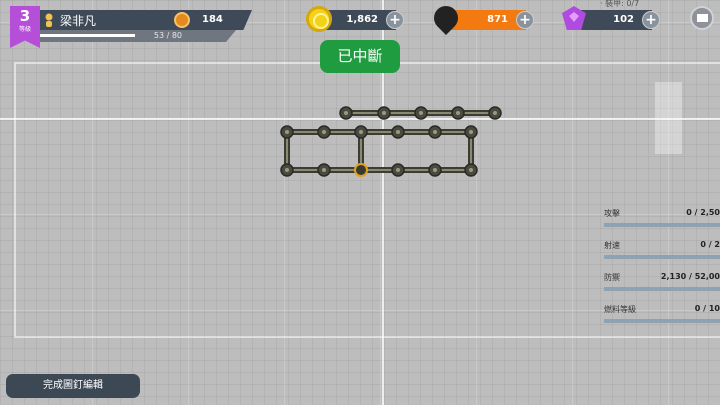 This screenshot has height=405, width=720. What do you see at coordinates (612, 213) in the screenshot?
I see `stat-label: 攻擊` at bounding box center [612, 213].